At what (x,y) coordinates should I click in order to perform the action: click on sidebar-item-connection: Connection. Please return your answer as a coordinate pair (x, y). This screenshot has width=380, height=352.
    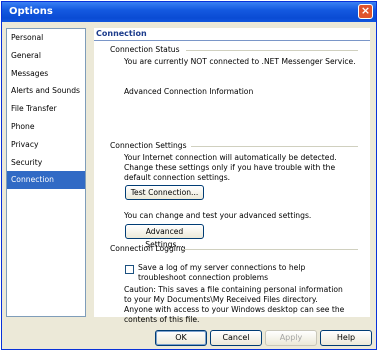
    Looking at the image, I should click on (46, 180).